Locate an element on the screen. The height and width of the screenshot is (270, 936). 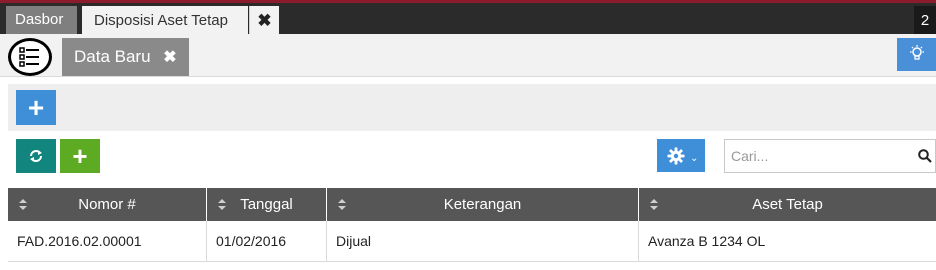
column-label: Tanggal is located at coordinates (266, 204).